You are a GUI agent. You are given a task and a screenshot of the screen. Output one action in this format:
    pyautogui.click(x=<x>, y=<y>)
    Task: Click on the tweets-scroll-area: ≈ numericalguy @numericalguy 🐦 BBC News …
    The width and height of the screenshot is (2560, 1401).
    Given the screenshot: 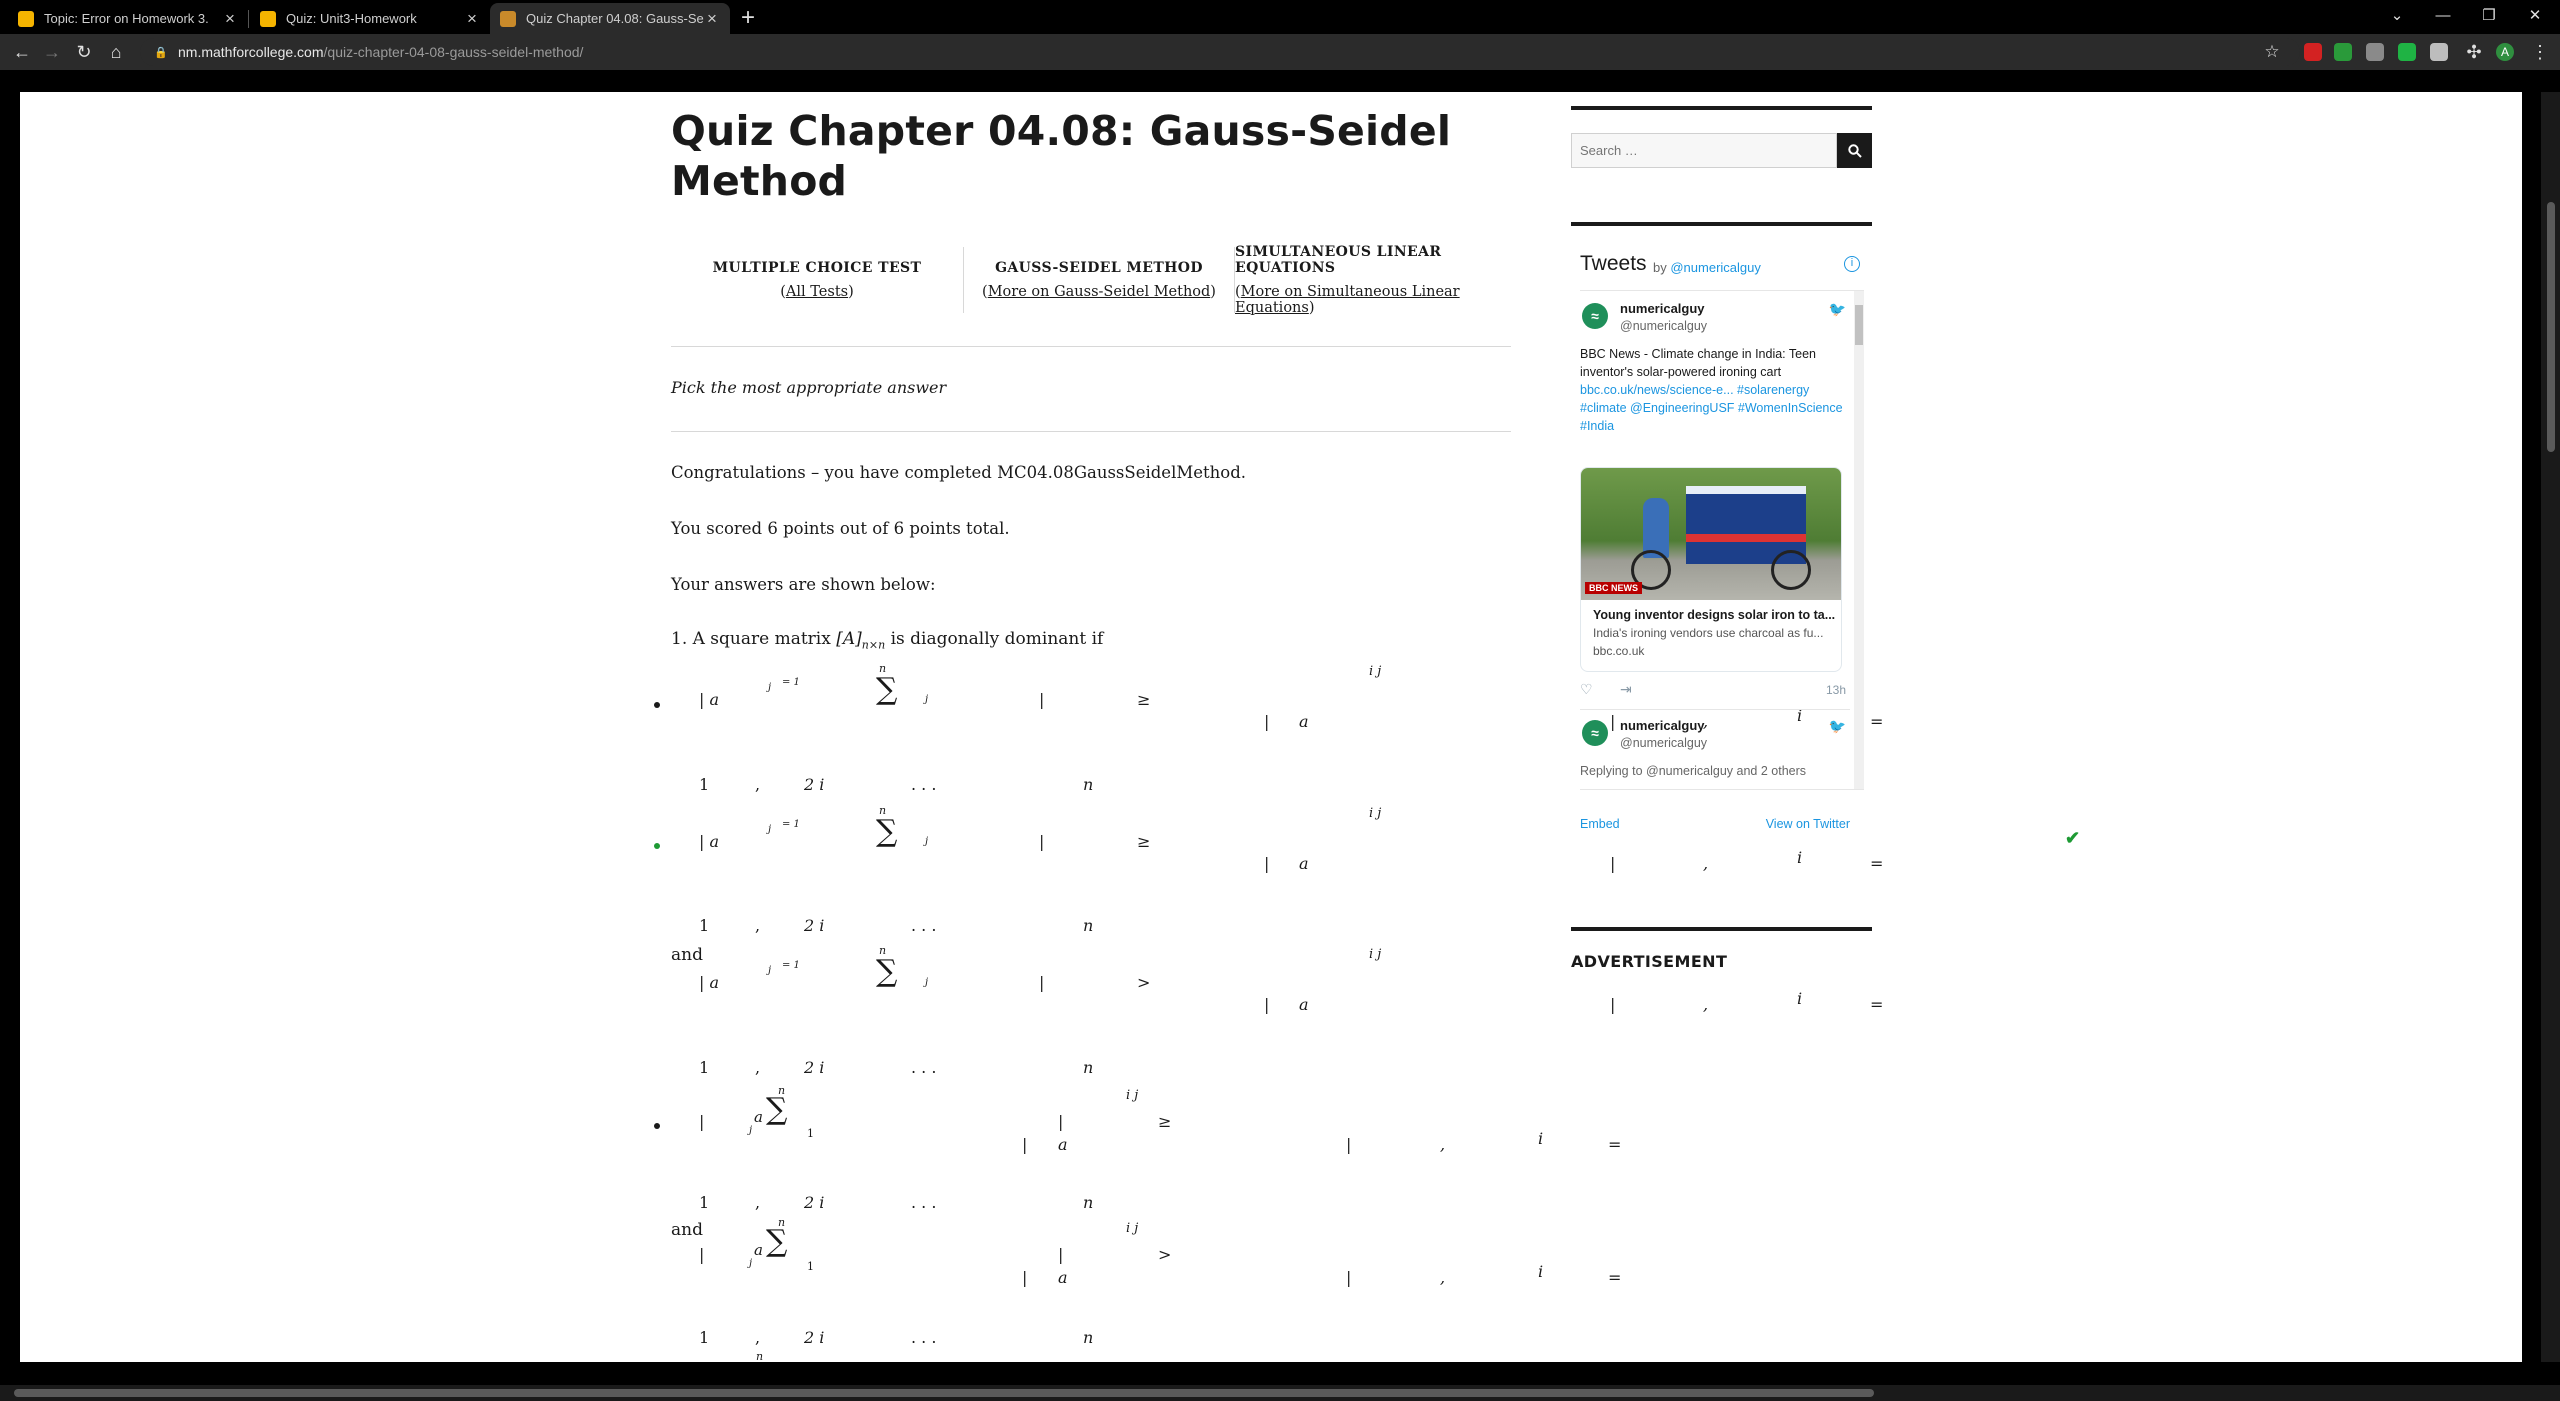 What is the action you would take?
    pyautogui.click(x=1722, y=540)
    